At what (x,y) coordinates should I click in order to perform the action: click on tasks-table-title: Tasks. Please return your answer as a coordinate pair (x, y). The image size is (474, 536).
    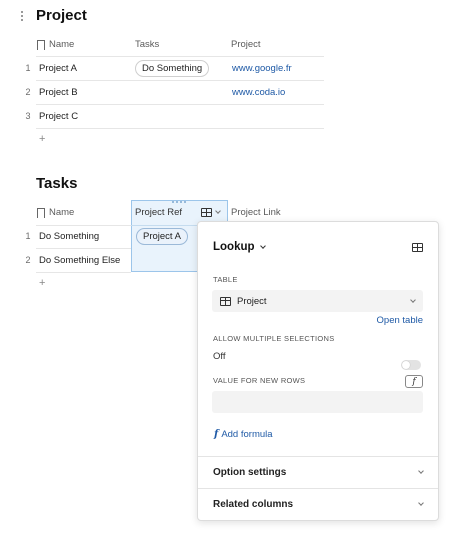
    Looking at the image, I should click on (57, 183).